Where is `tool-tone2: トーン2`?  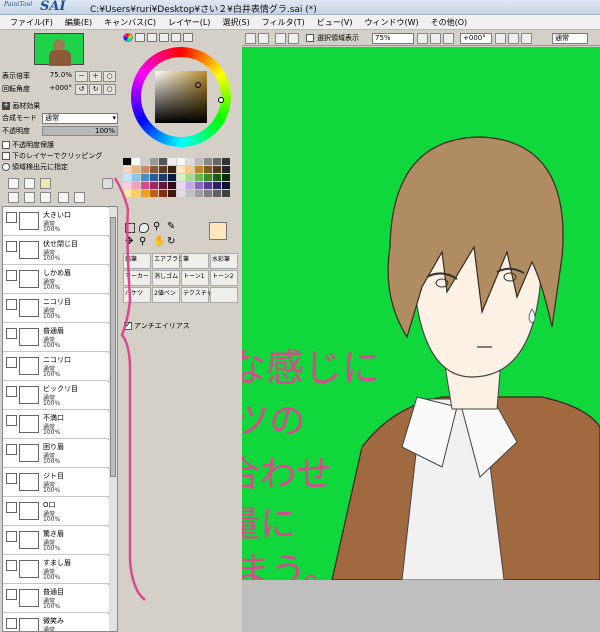
tool-tone2: トーン2 is located at coordinates (224, 278).